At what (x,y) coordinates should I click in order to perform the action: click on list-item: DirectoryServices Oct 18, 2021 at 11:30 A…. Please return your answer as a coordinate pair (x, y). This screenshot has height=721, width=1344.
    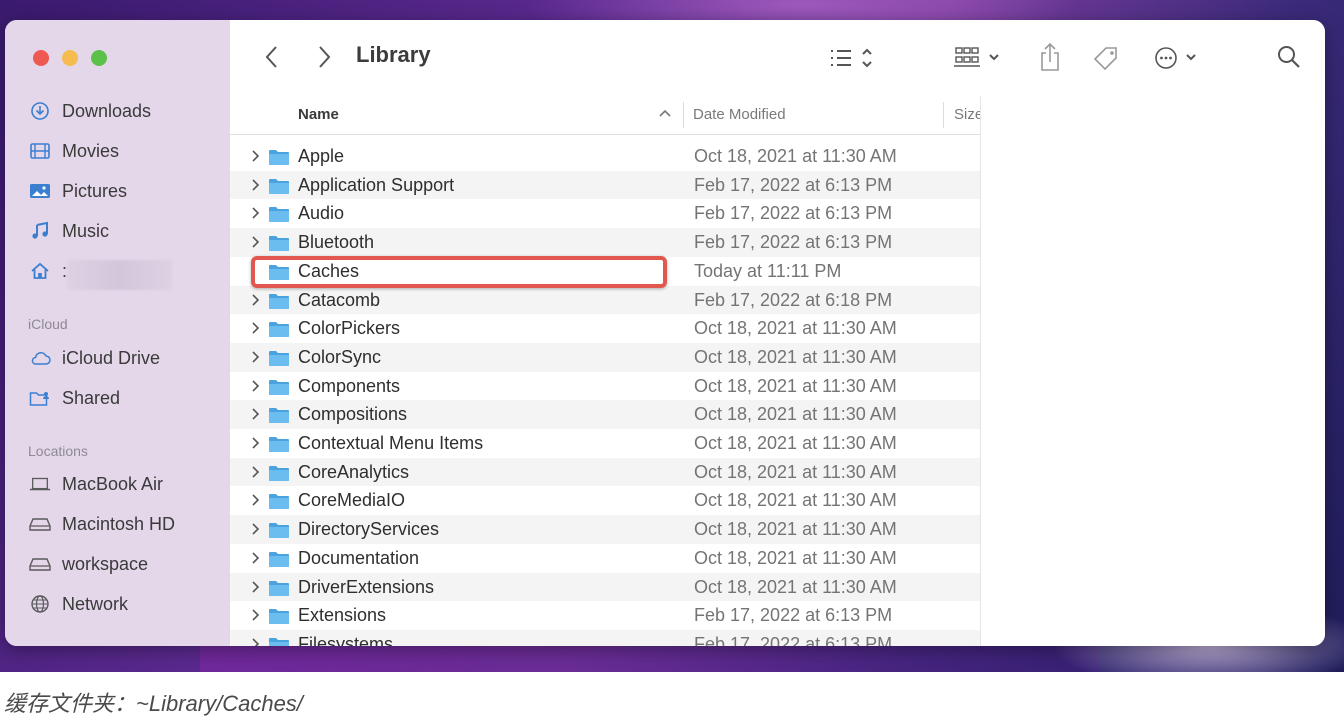
    Looking at the image, I should click on (605, 529).